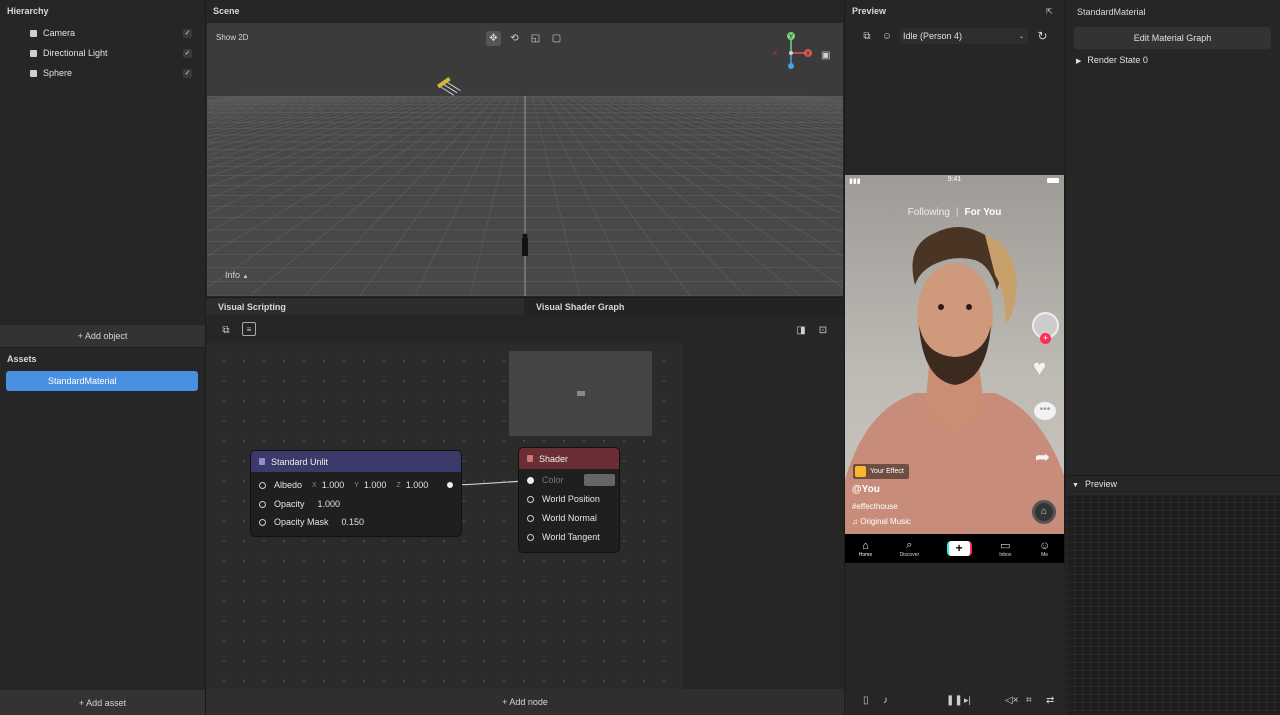 Image resolution: width=1280 pixels, height=715 pixels. What do you see at coordinates (887, 36) in the screenshot?
I see `person-icon: ☺` at bounding box center [887, 36].